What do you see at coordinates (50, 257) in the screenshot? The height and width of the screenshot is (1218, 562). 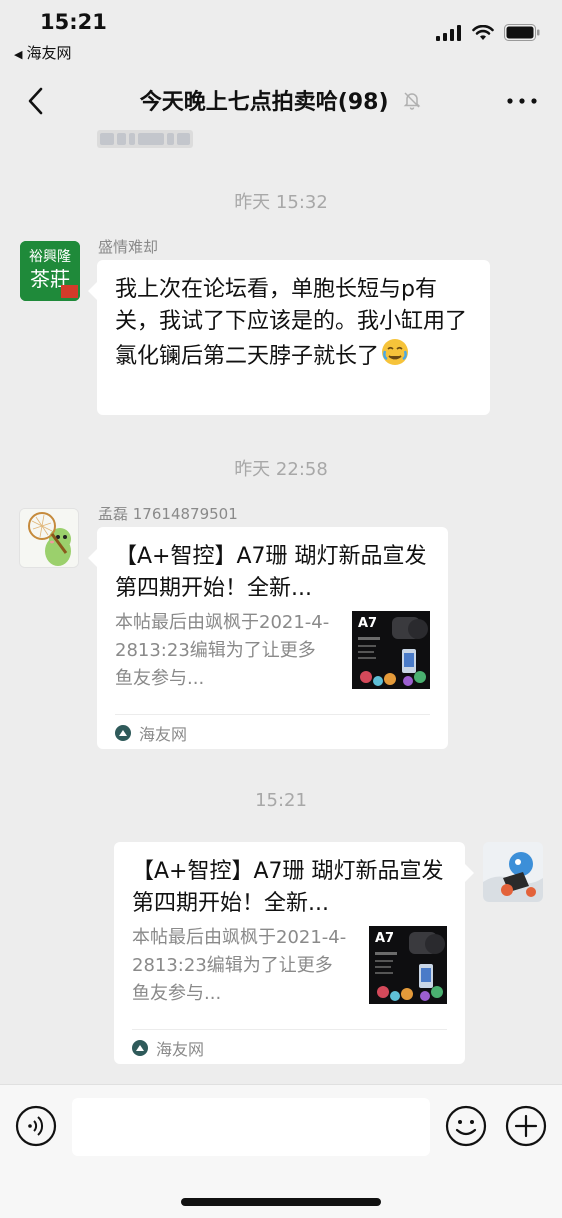 I see `logo-top-text: 裕興隆` at bounding box center [50, 257].